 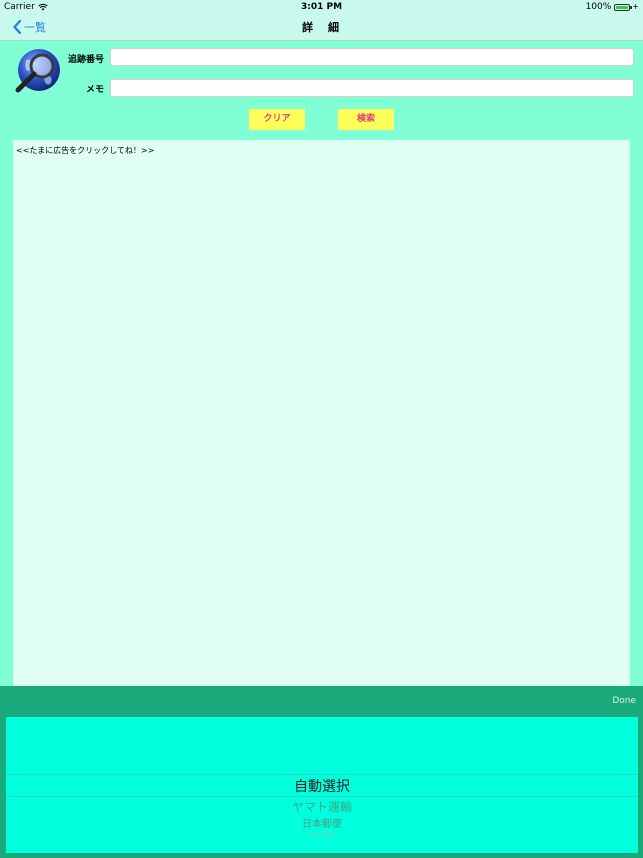 I want to click on picker-option: 佐川急便, so click(x=322, y=833).